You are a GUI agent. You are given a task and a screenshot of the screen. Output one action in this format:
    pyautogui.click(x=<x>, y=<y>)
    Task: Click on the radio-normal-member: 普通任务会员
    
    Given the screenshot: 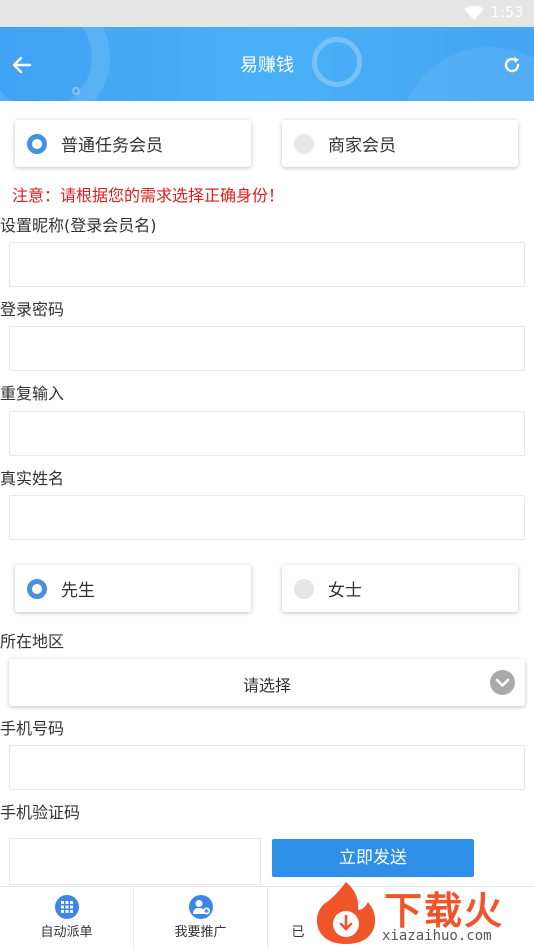 What is the action you would take?
    pyautogui.click(x=133, y=143)
    